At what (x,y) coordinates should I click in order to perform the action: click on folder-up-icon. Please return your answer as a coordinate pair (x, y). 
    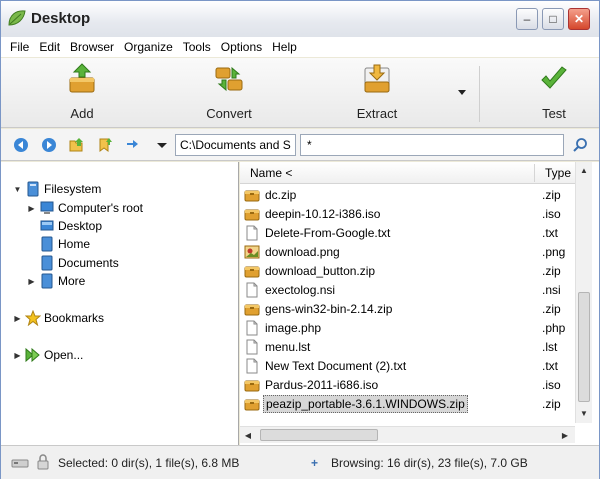
    Looking at the image, I should click on (77, 145).